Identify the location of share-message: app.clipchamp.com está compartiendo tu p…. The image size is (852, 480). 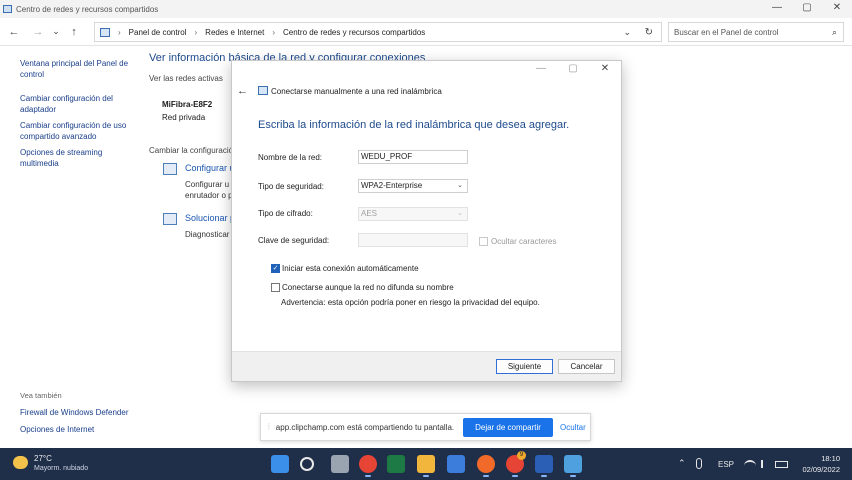
(365, 427).